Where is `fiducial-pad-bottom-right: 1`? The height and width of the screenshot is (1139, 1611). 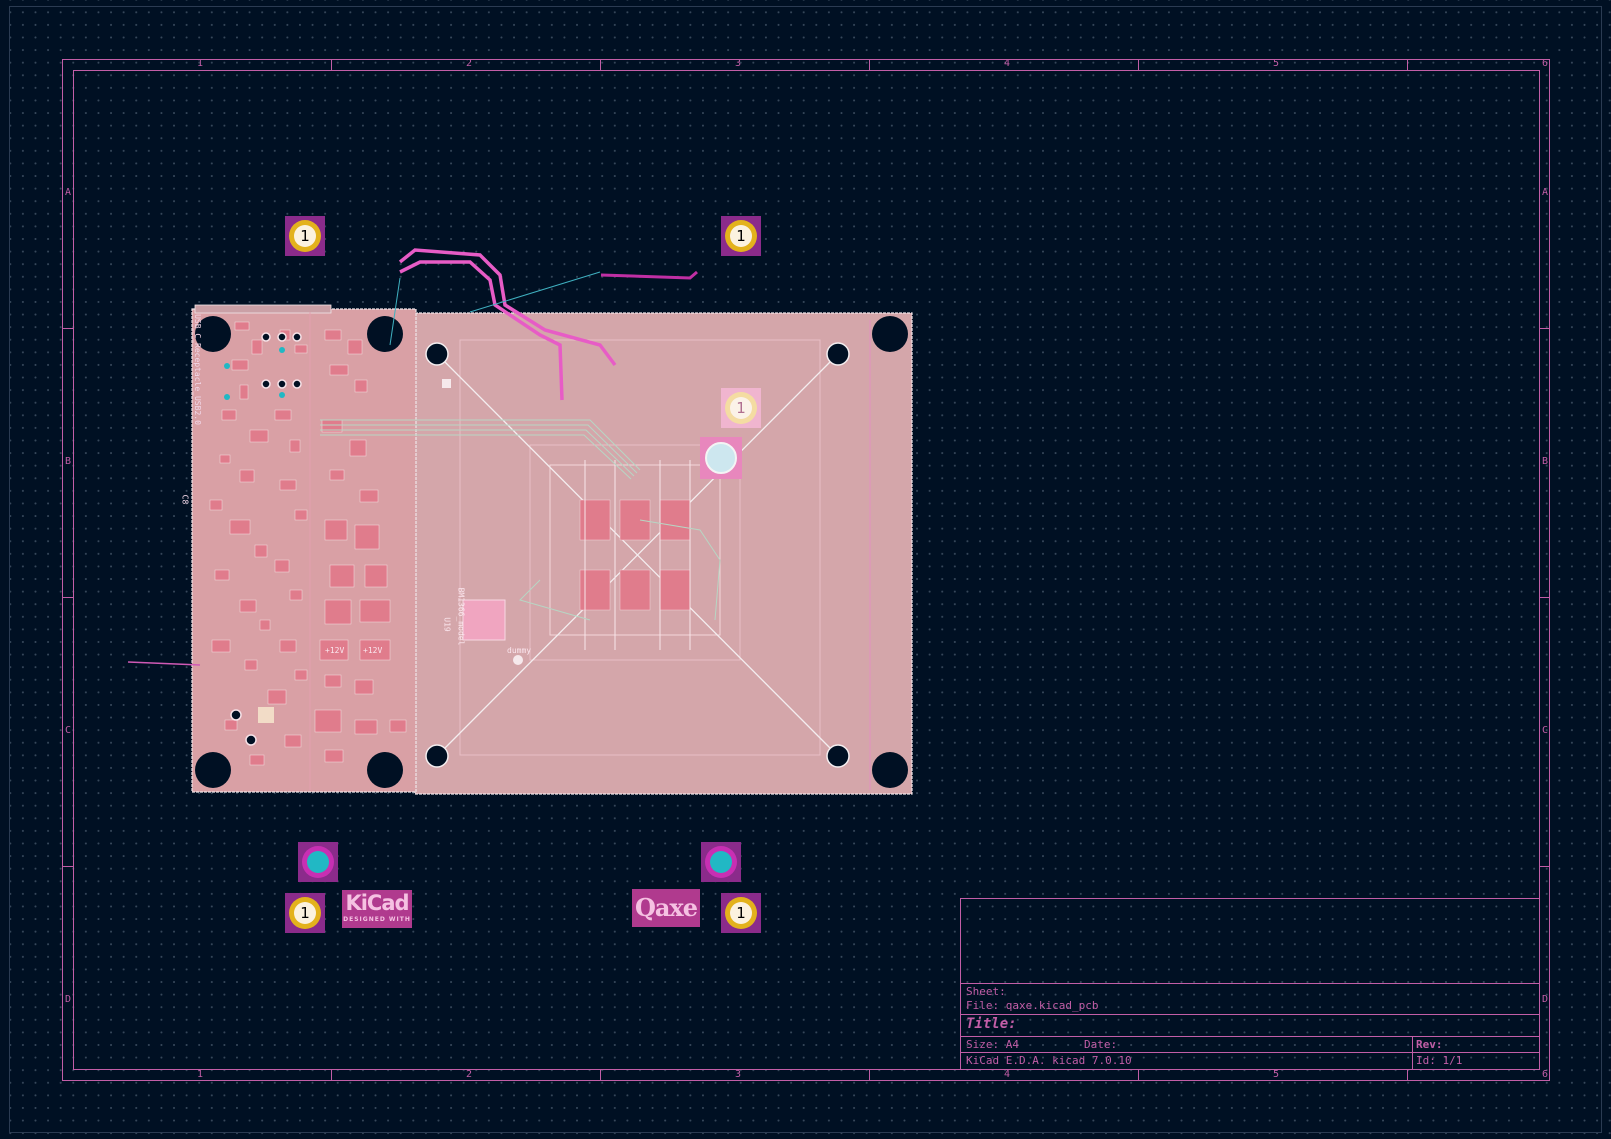 fiducial-pad-bottom-right: 1 is located at coordinates (741, 913).